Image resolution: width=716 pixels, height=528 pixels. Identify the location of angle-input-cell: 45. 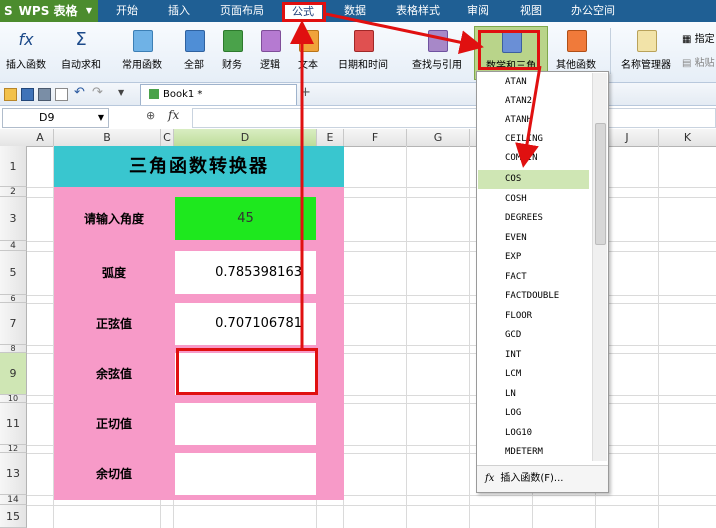
(245, 218).